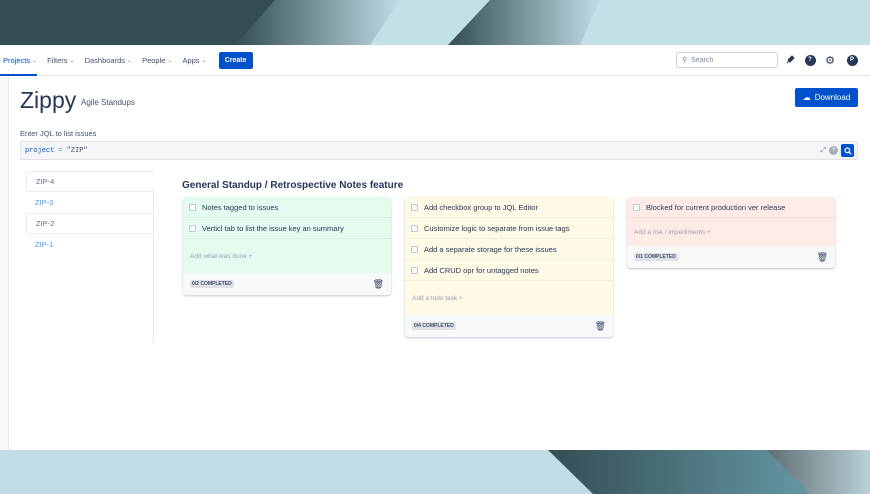 This screenshot has width=870, height=494. What do you see at coordinates (832, 97) in the screenshot?
I see `download-label: Download` at bounding box center [832, 97].